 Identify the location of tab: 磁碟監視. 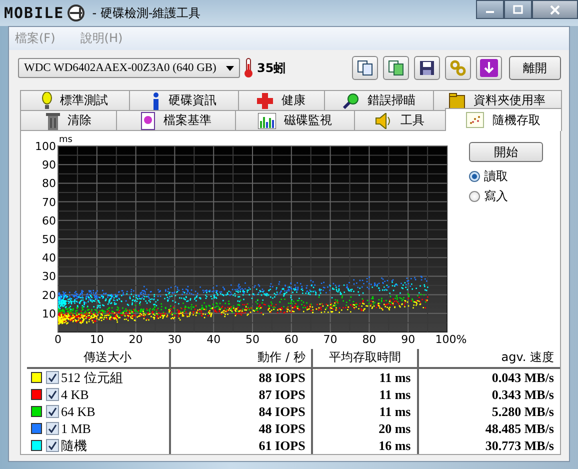
(295, 120).